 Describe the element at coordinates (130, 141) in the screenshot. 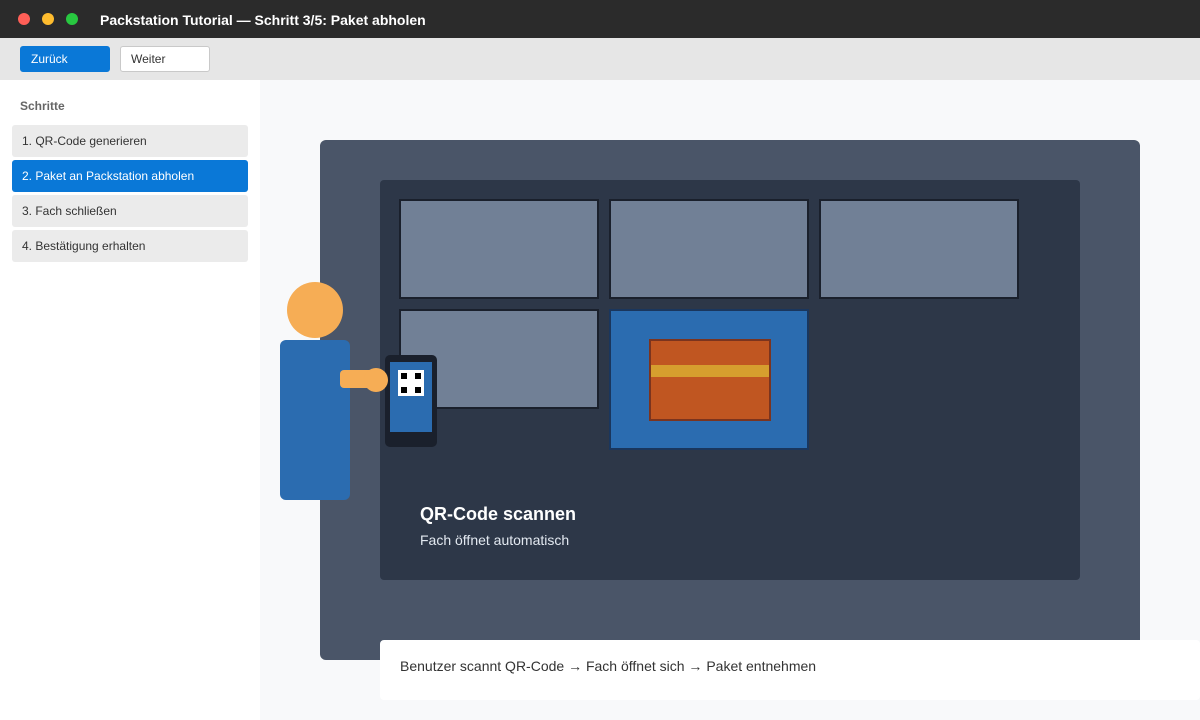

I see `sidebar-item-qr-code: 1. QR-Code generieren` at that location.